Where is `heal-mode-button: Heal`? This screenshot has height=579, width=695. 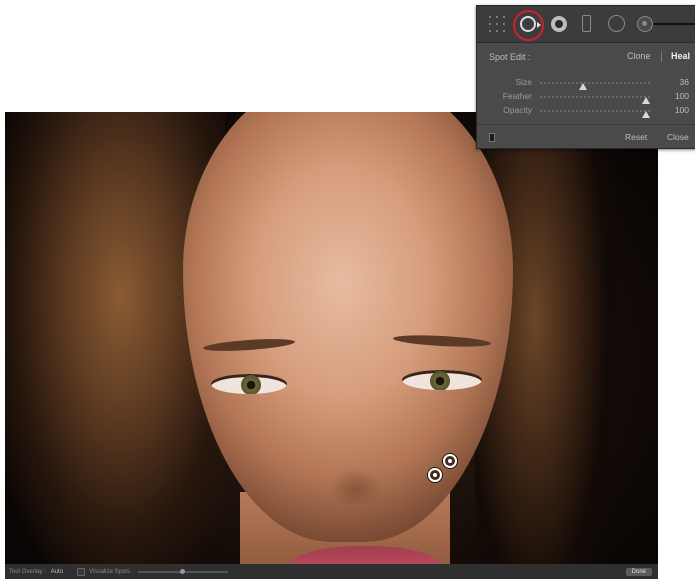
heal-mode-button: Heal is located at coordinates (680, 56).